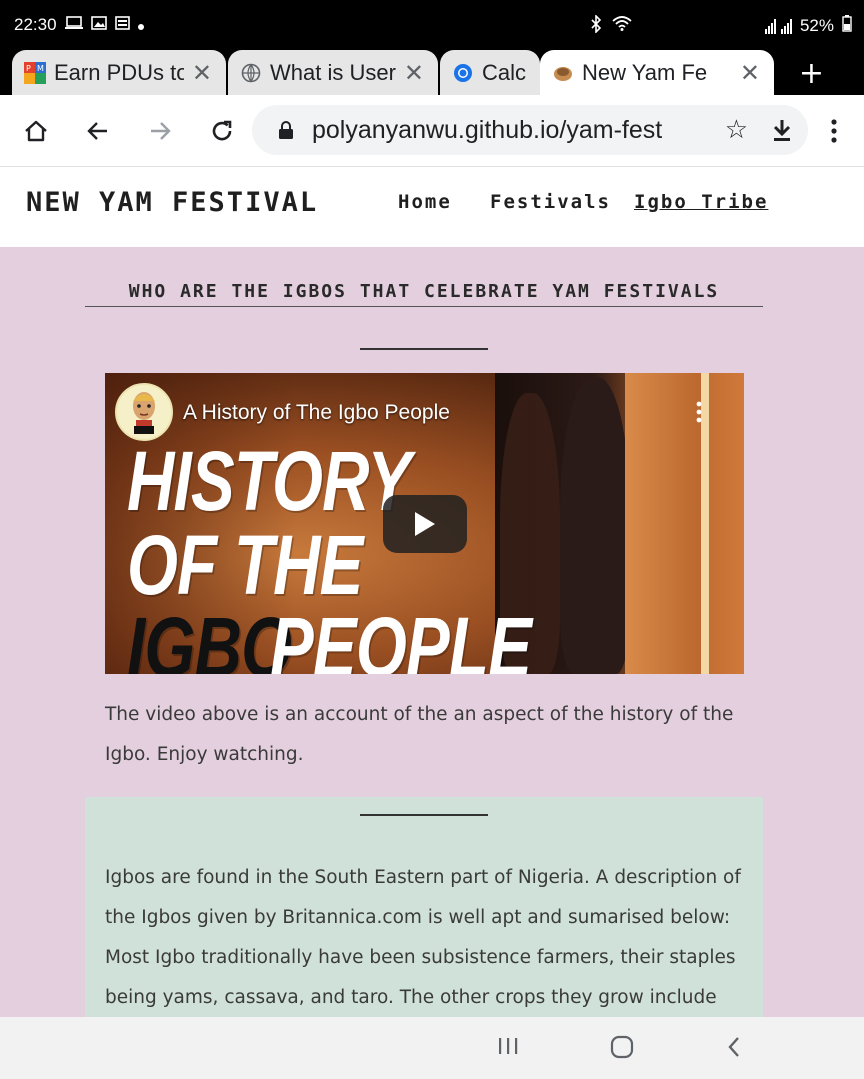  Describe the element at coordinates (144, 412) in the screenshot. I see `channel-avatar` at that location.